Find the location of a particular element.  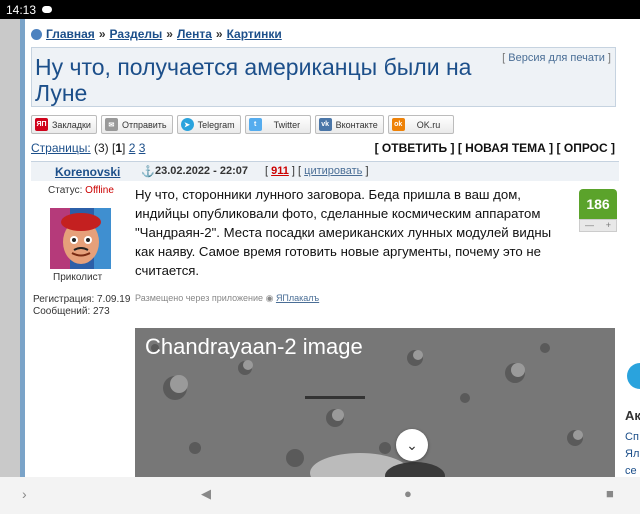

share-email-button: ✉ Отправить is located at coordinates (136, 124).